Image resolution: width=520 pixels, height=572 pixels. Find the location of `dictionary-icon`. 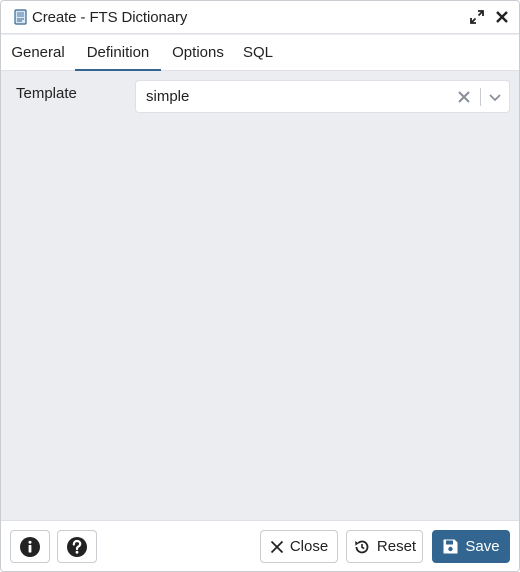

dictionary-icon is located at coordinates (20, 17).